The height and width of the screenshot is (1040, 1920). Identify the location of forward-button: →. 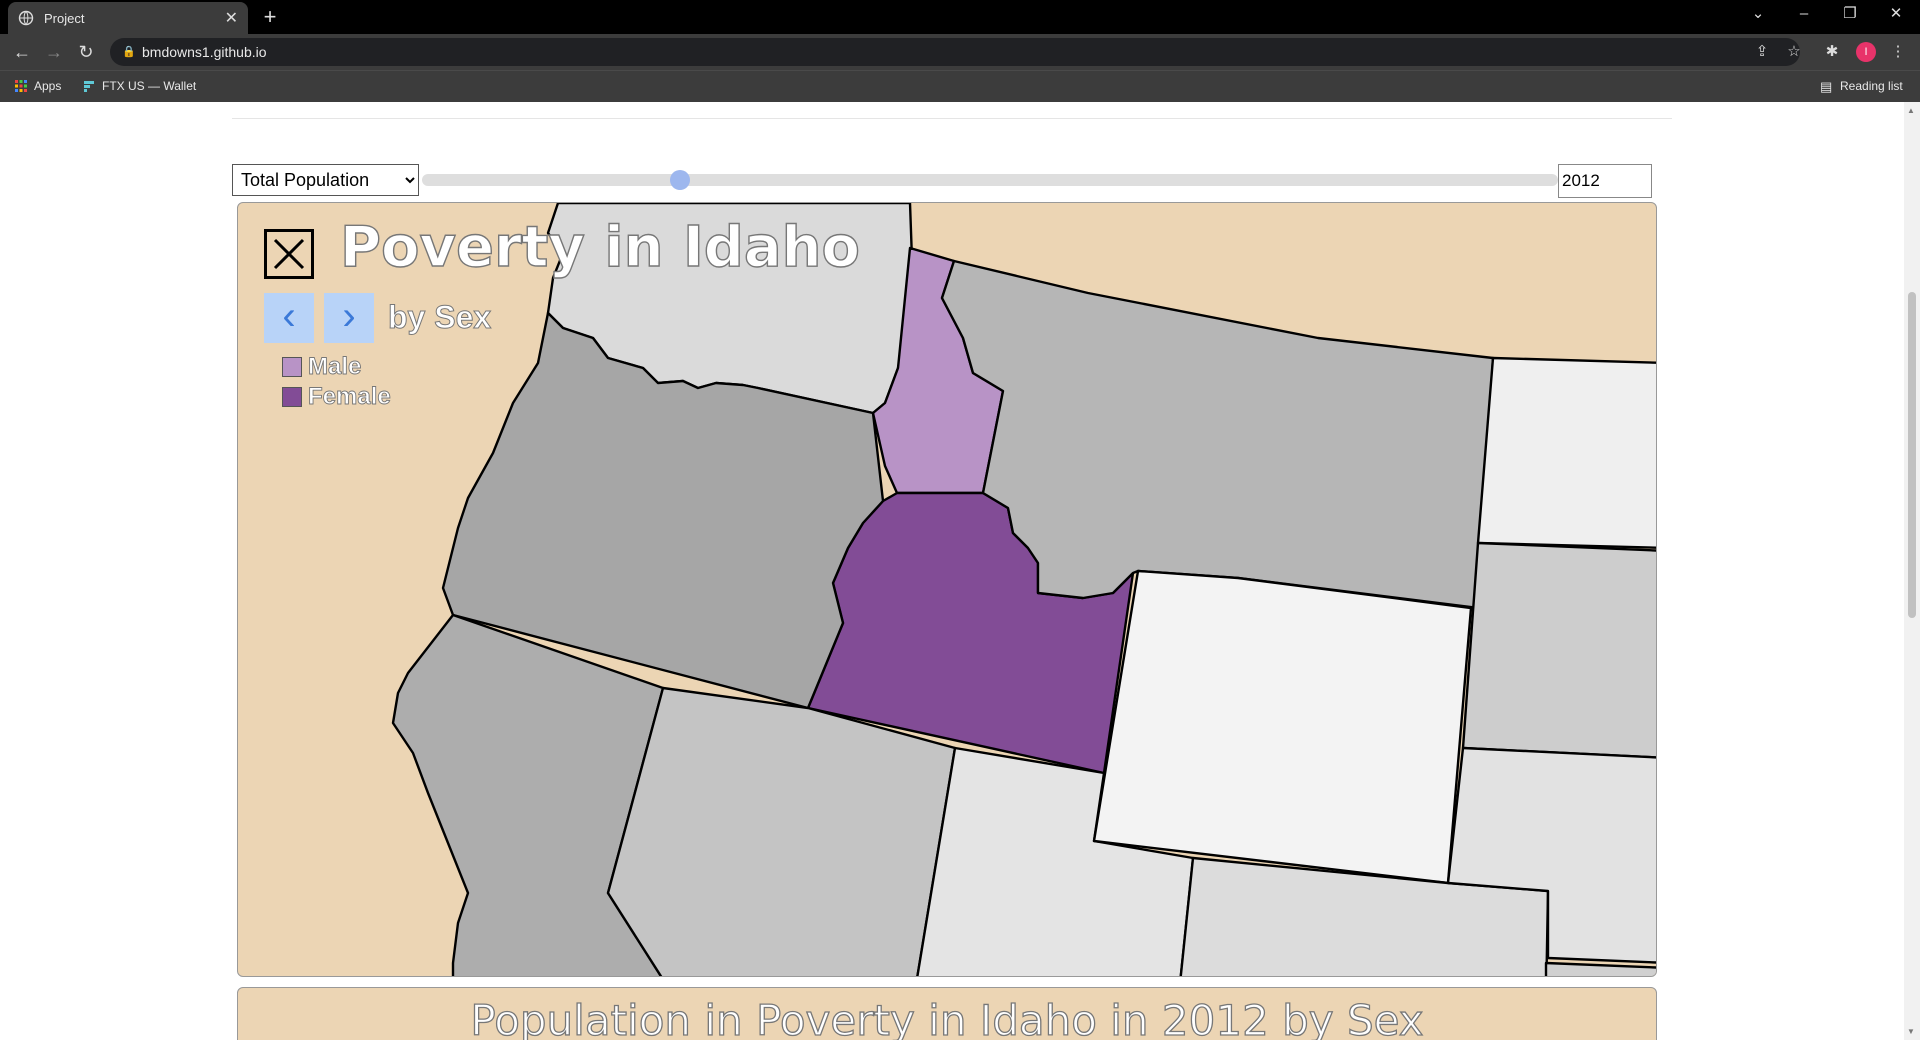
(54, 52).